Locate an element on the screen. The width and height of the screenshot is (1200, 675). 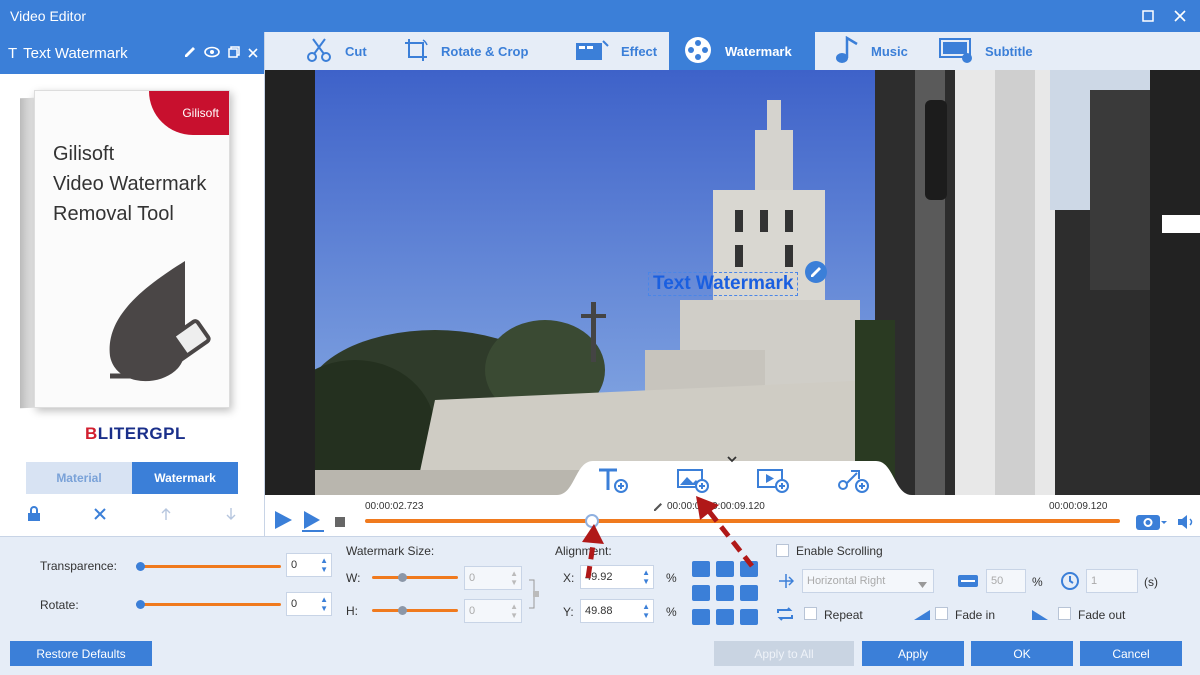
annotation-arrow-to-slider is located at coordinates (591, 558).